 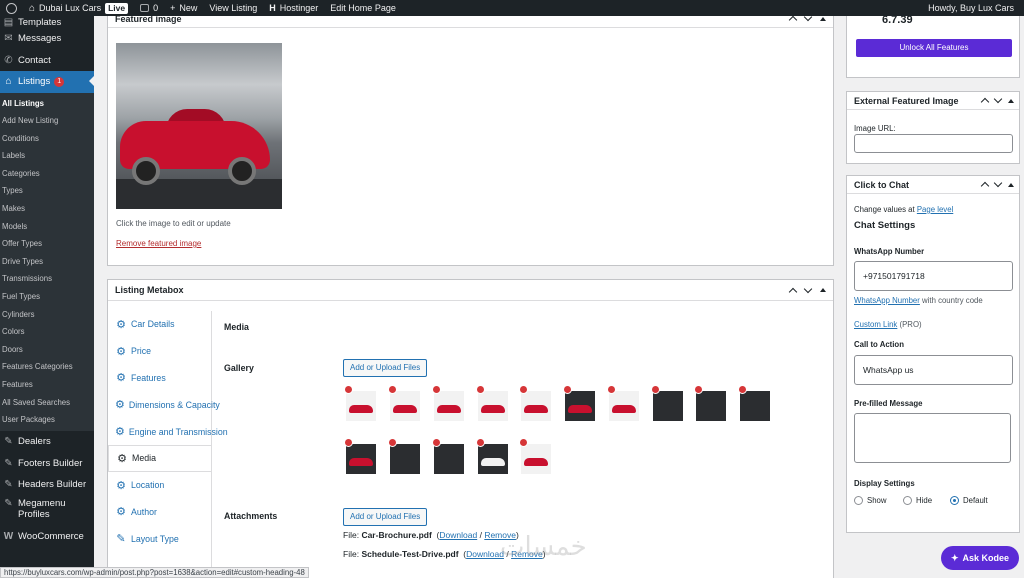 I want to click on tab-features: ⚙ Features, so click(x=159, y=378).